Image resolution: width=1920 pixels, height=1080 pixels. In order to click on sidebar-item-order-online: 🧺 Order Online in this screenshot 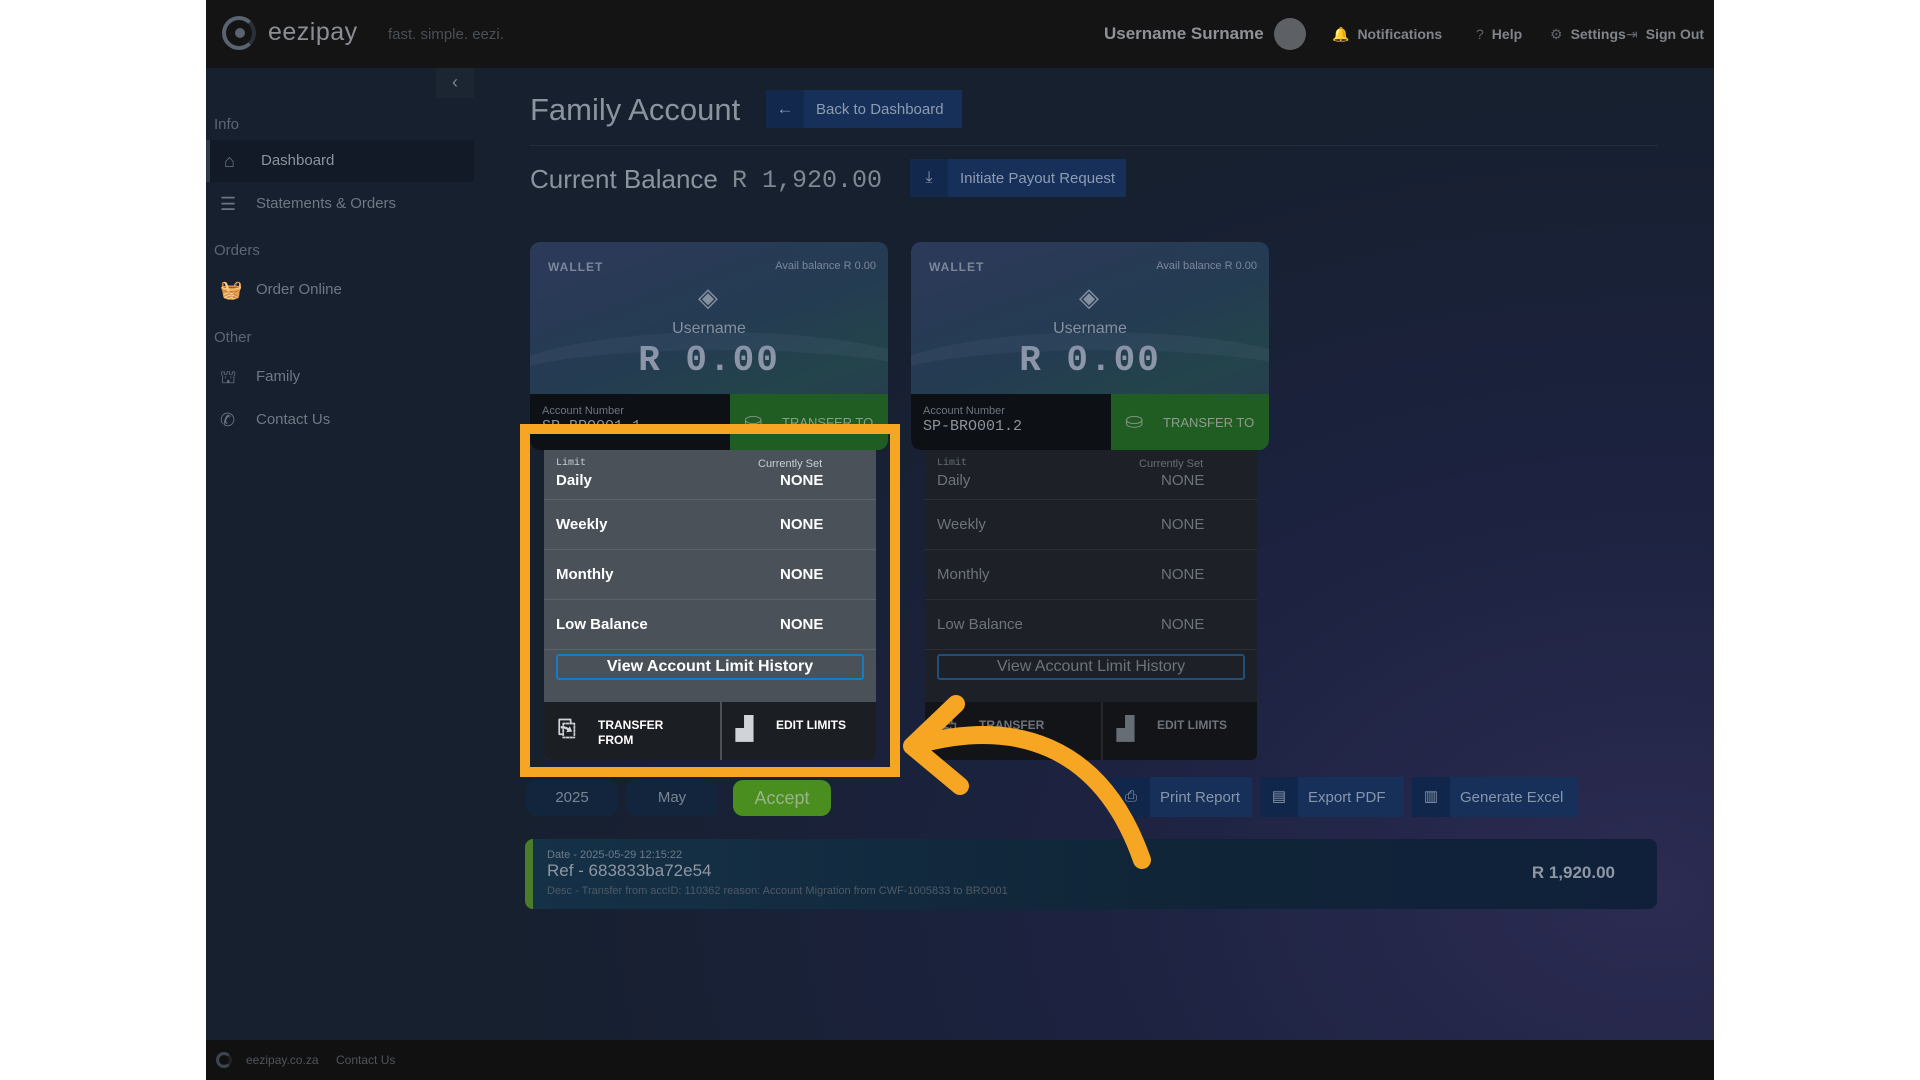, I will do `click(340, 290)`.